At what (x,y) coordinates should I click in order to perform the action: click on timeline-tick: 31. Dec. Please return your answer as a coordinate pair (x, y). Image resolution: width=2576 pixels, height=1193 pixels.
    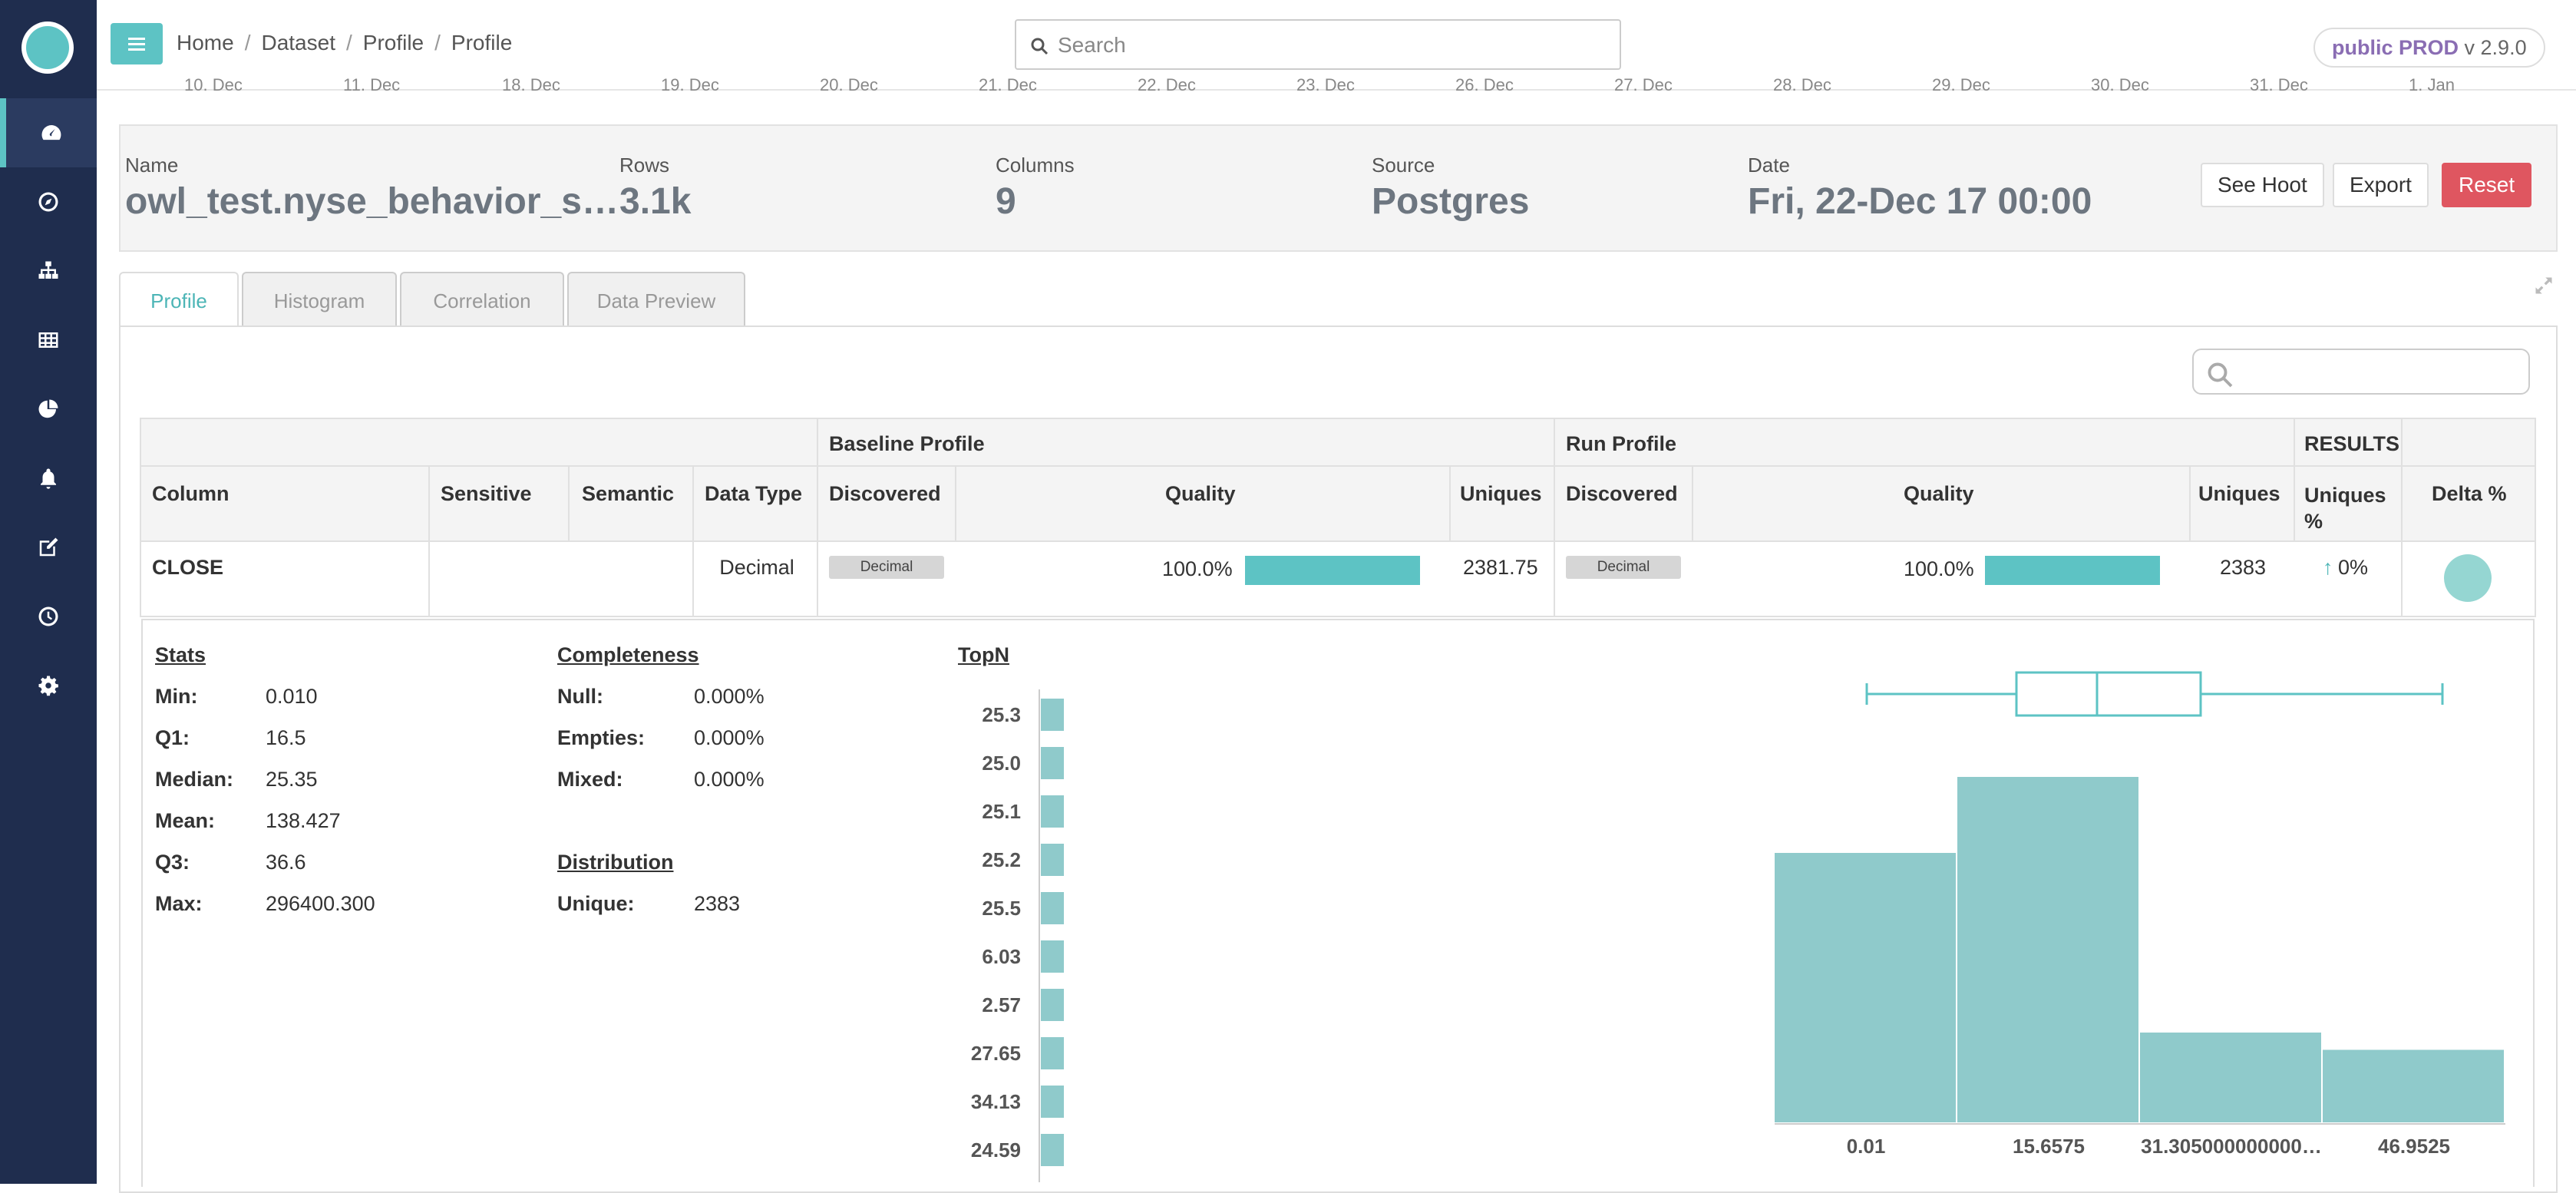
    Looking at the image, I should click on (2279, 85).